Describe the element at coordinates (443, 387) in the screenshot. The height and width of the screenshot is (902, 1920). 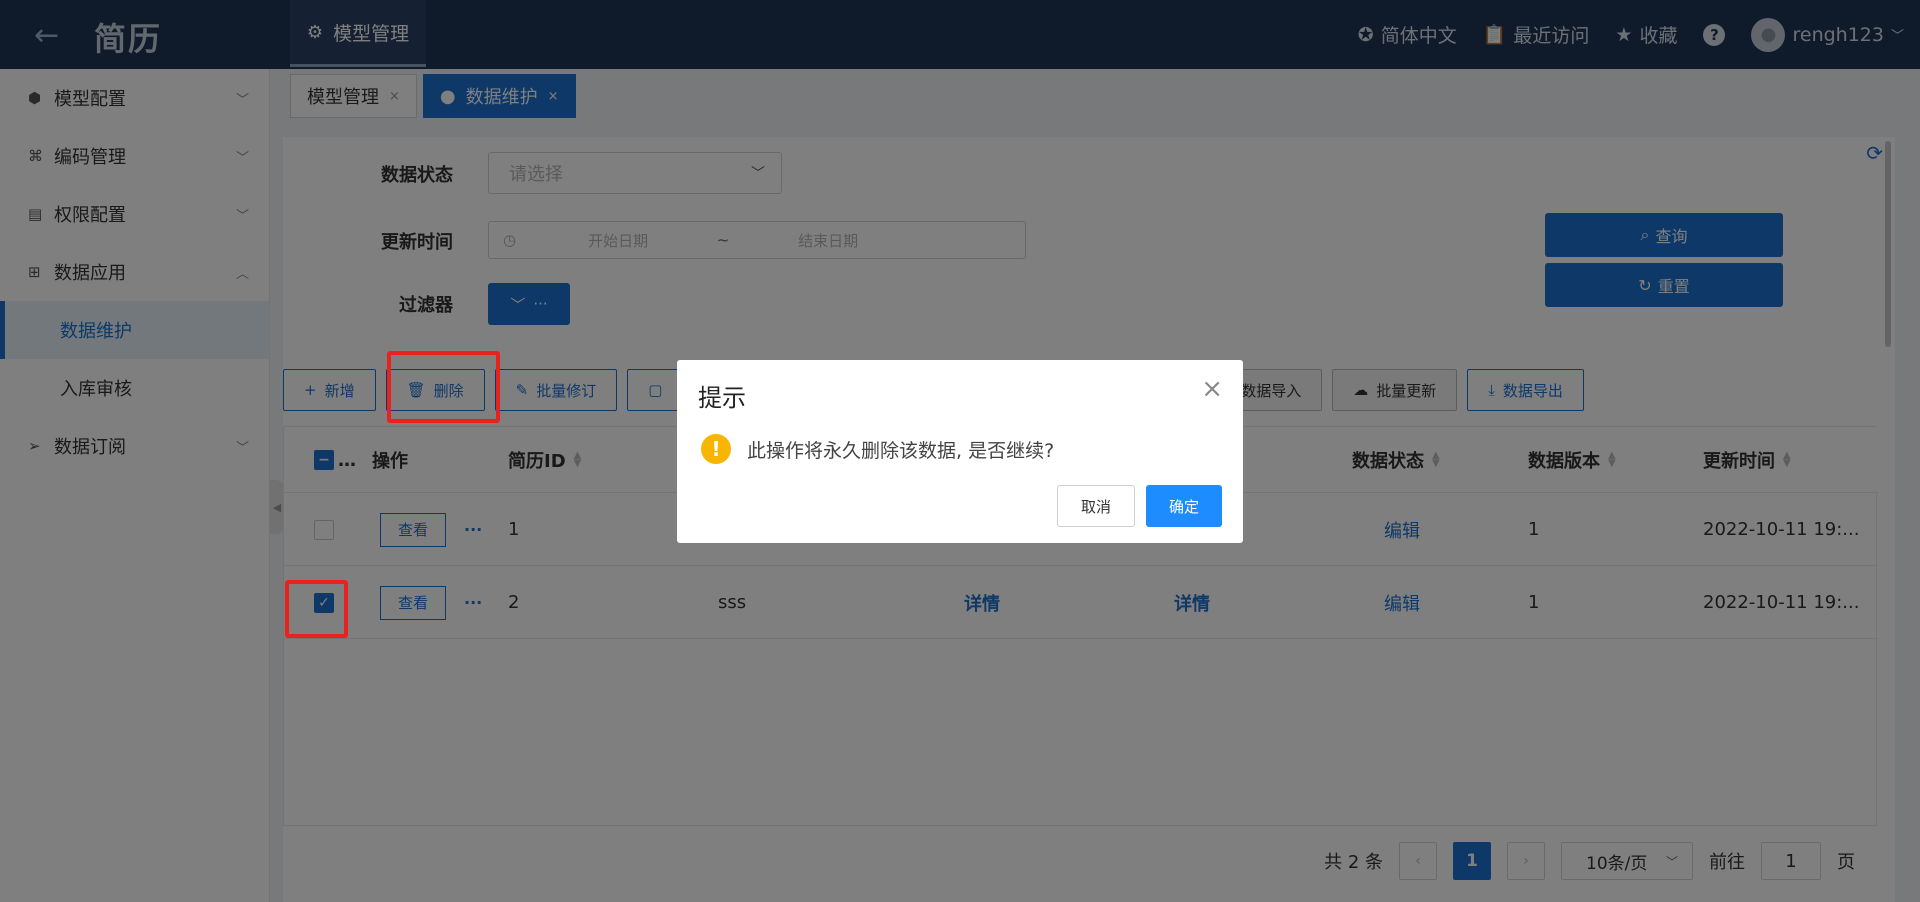
I see `highlight-delete-button` at that location.